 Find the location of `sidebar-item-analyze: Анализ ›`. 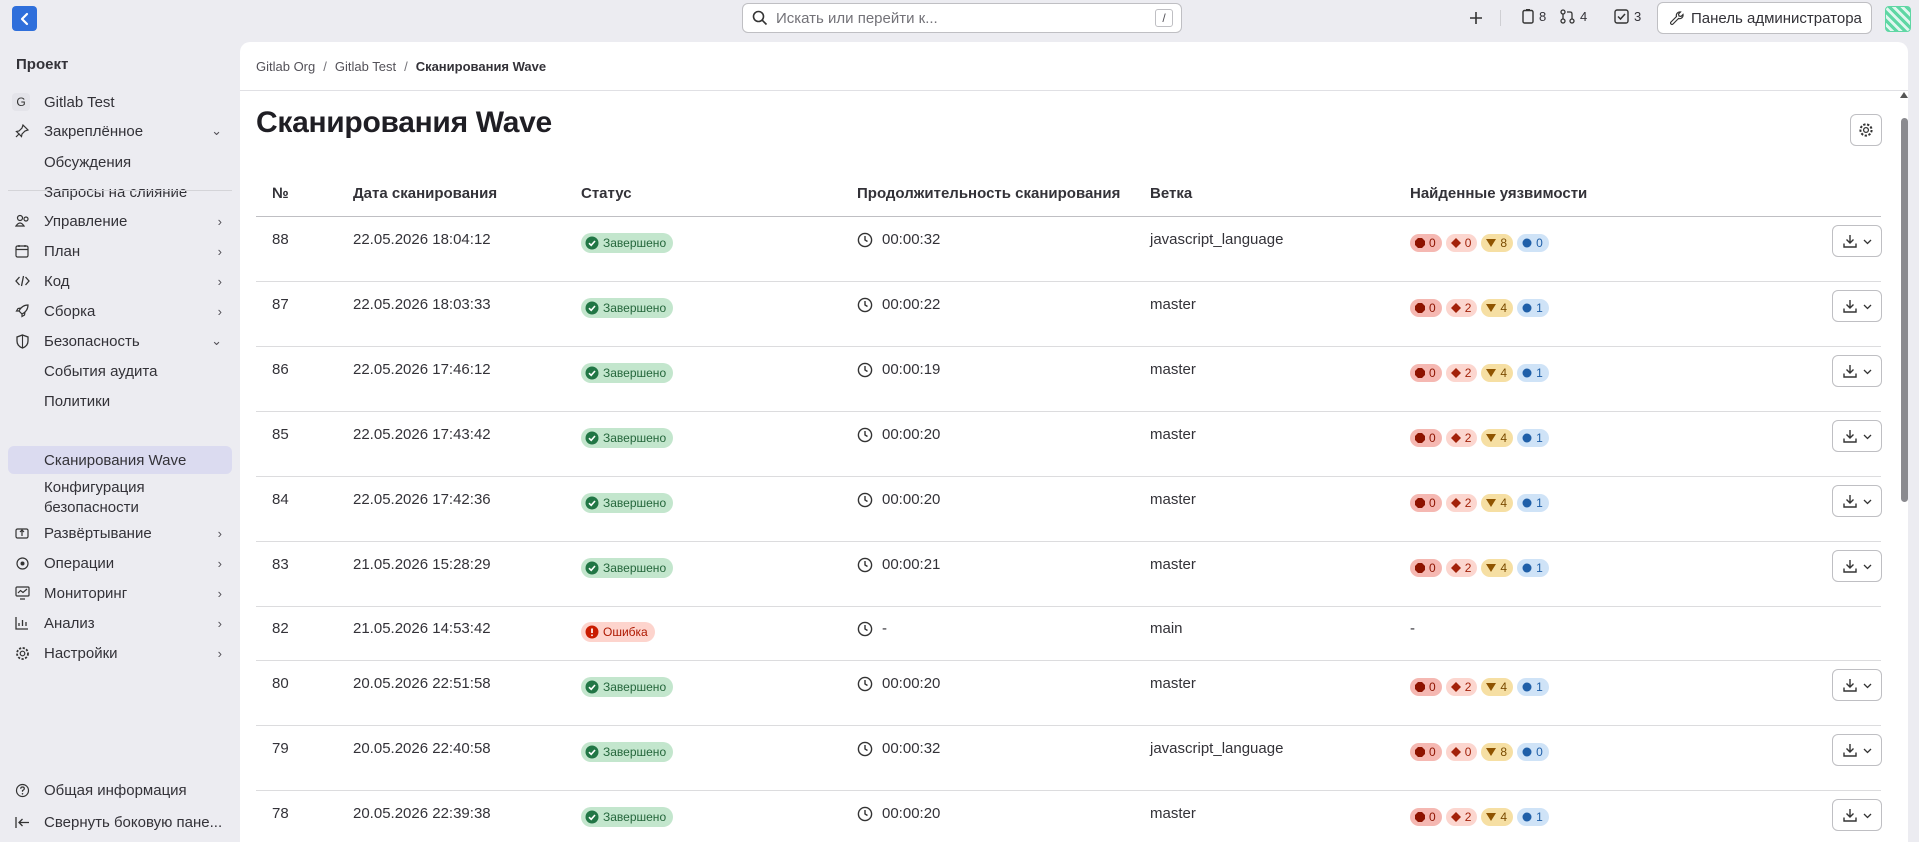

sidebar-item-analyze: Анализ › is located at coordinates (120, 623).